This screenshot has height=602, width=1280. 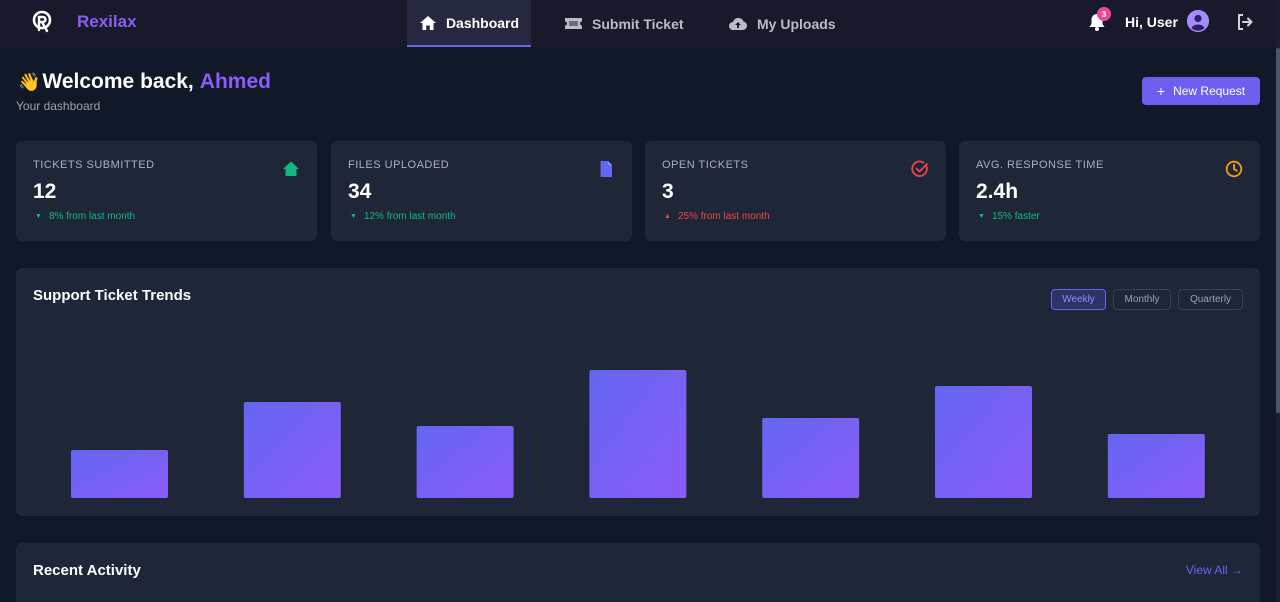 I want to click on stat-delta: ▼ 12% from last month, so click(x=403, y=216).